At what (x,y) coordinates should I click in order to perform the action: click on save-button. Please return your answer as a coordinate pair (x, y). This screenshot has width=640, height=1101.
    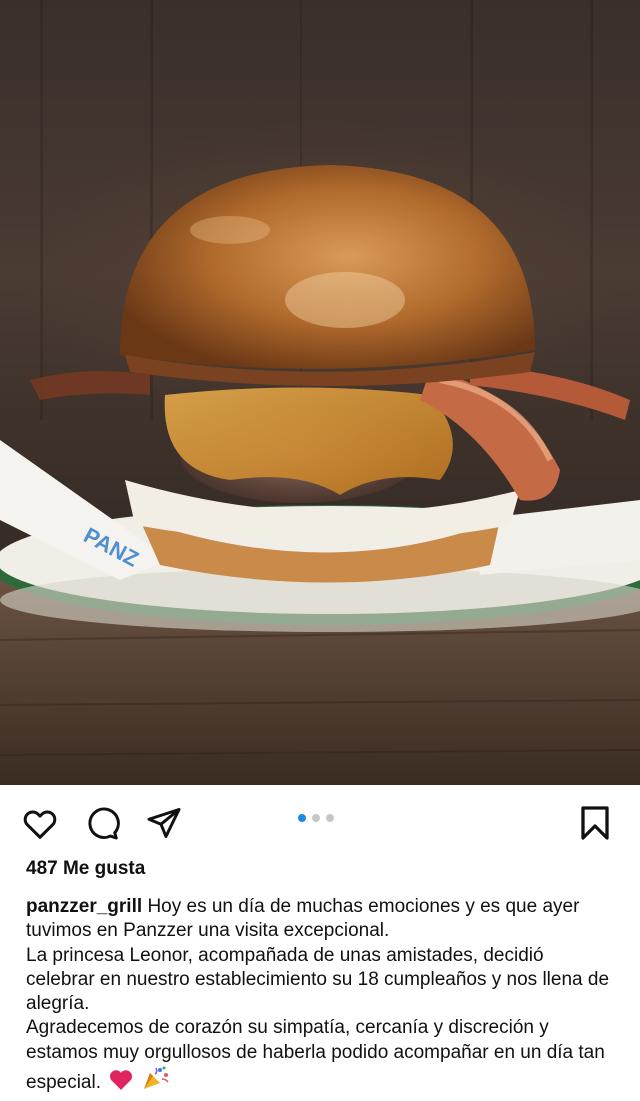
    Looking at the image, I should click on (595, 823).